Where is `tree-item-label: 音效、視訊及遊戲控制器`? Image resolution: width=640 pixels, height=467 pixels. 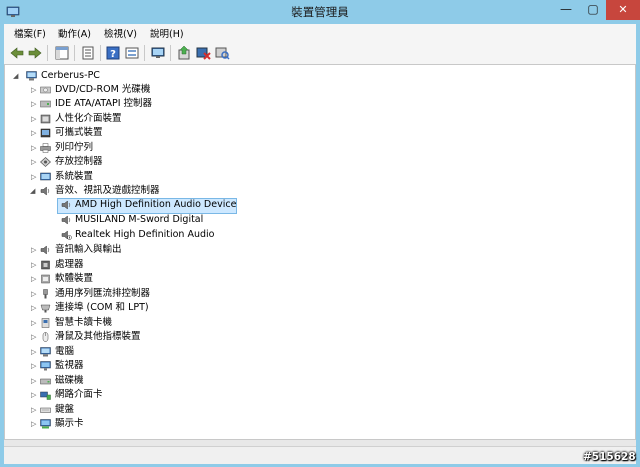
tree-item-label: 音效、視訊及遊戲控制器 is located at coordinates (107, 190).